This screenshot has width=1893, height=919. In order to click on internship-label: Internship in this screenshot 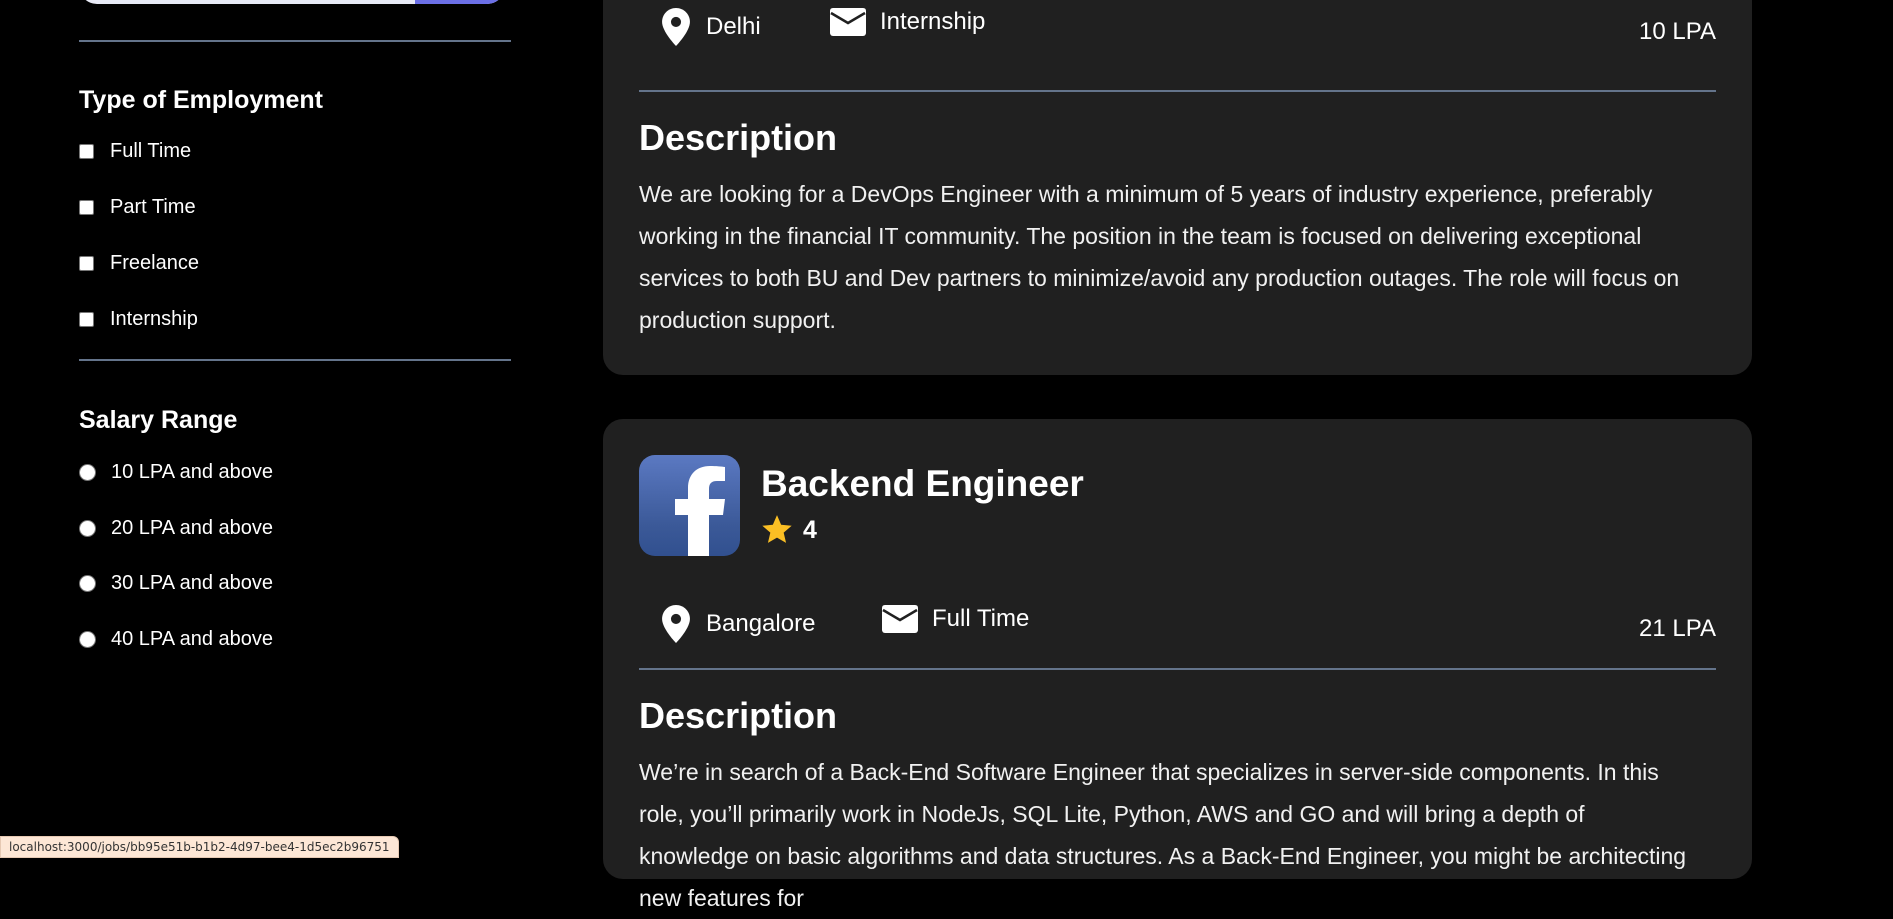, I will do `click(154, 318)`.